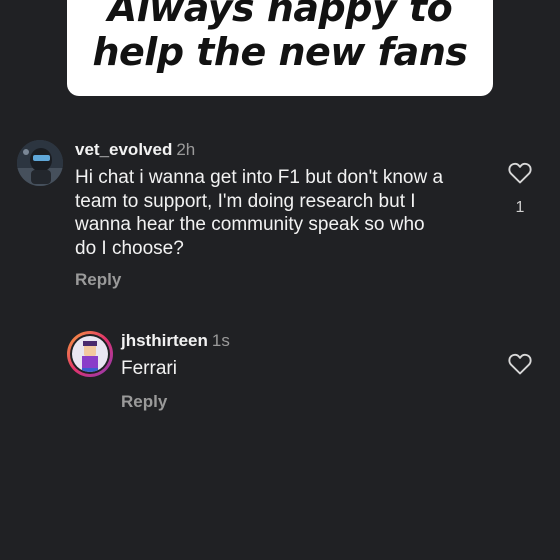 This screenshot has height=560, width=560. What do you see at coordinates (164, 340) in the screenshot?
I see `username: jhsthirteen` at bounding box center [164, 340].